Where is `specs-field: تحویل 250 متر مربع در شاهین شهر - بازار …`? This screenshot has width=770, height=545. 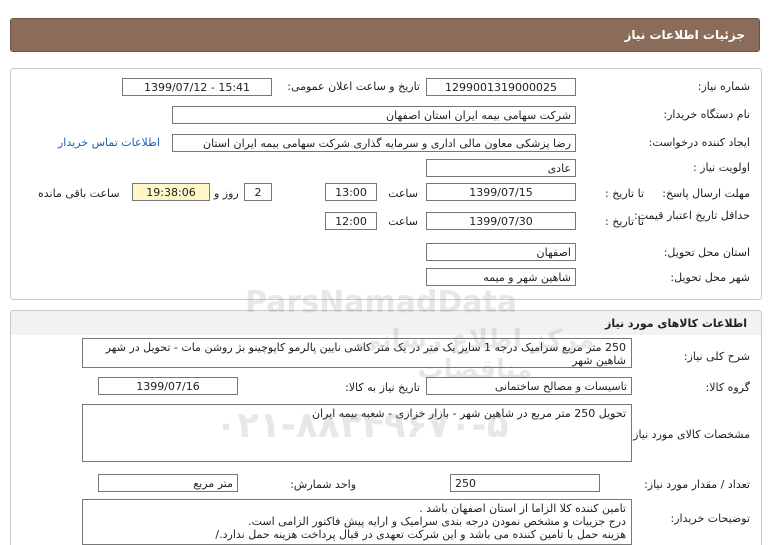
specs-field: تحویل 250 متر مربع در شاهین شهر - بازار … is located at coordinates (357, 433).